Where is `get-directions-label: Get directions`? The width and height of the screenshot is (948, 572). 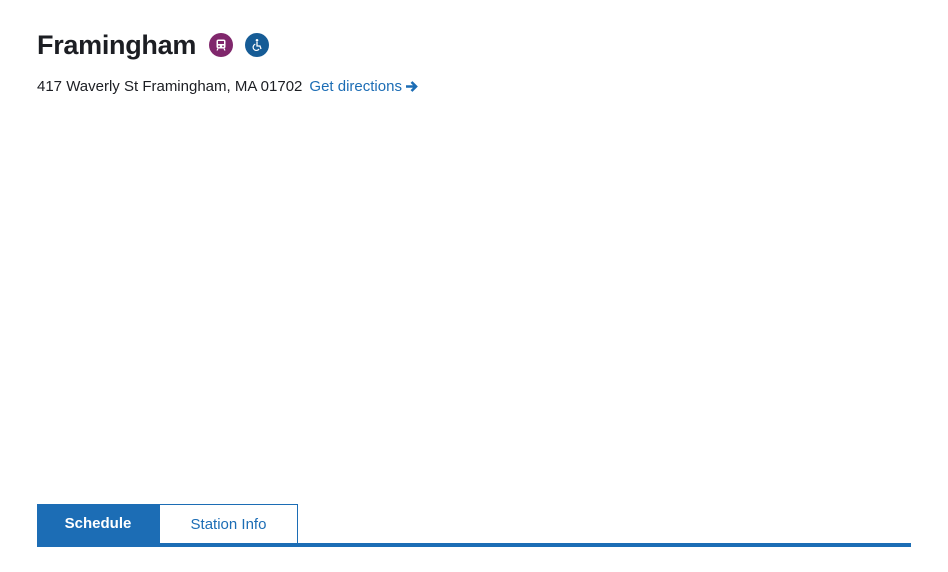
get-directions-label: Get directions is located at coordinates (355, 86).